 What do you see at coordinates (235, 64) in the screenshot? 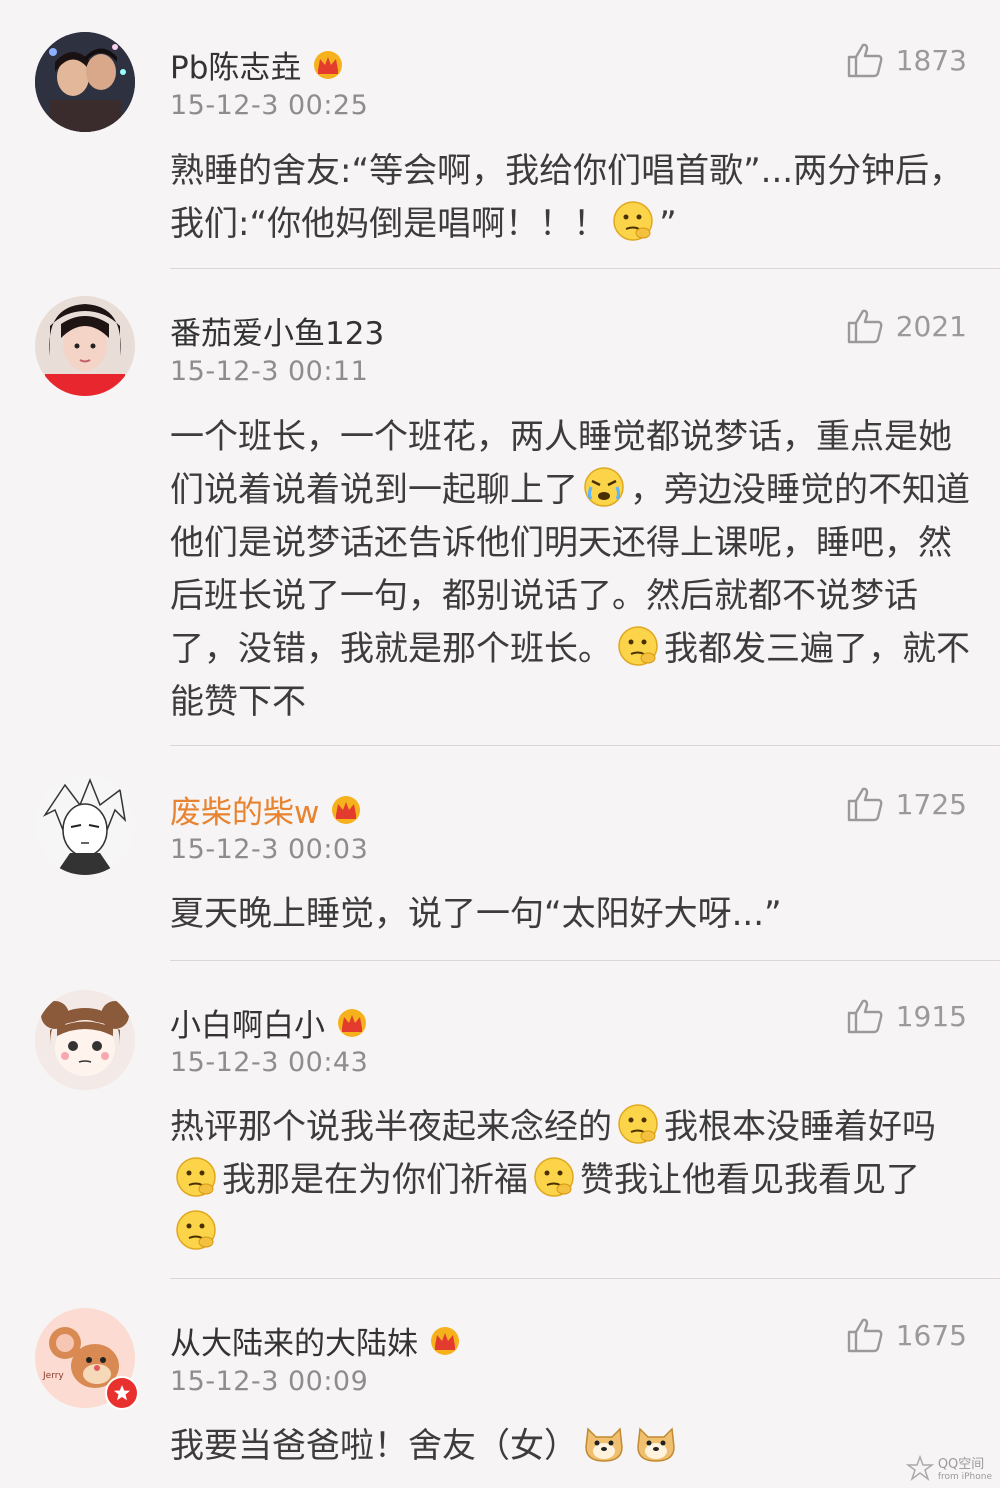
I see `username: Pb陈志垚` at bounding box center [235, 64].